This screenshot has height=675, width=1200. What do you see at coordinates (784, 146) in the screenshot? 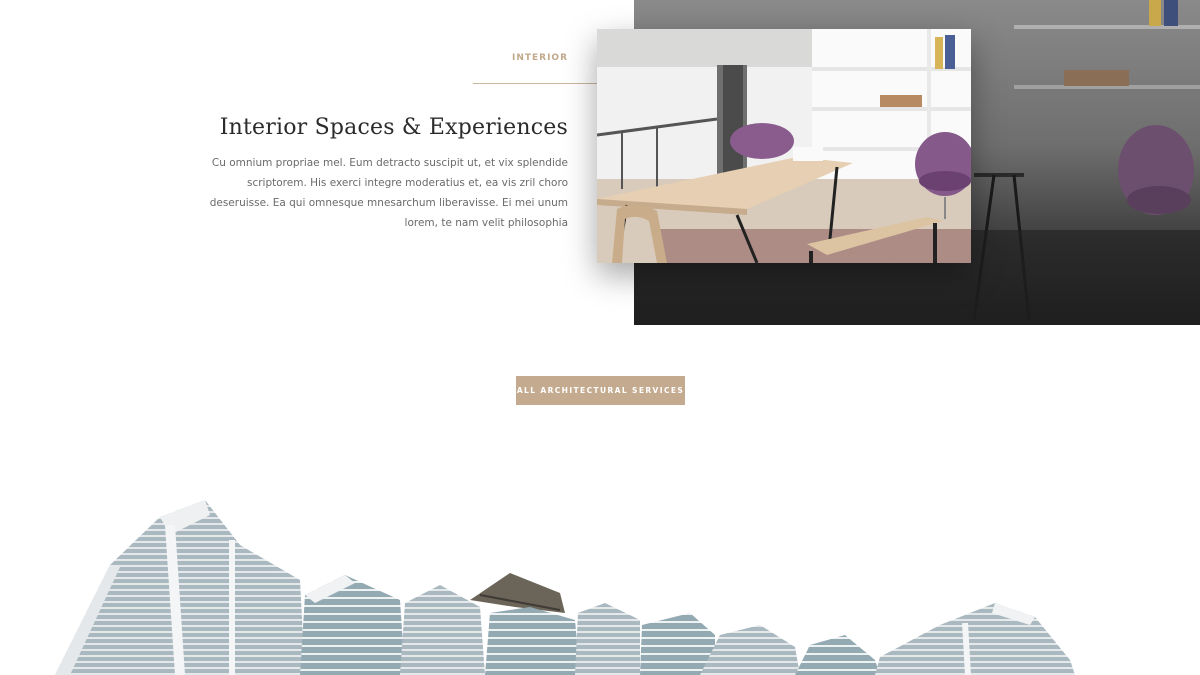
I see `interior-feature-image` at bounding box center [784, 146].